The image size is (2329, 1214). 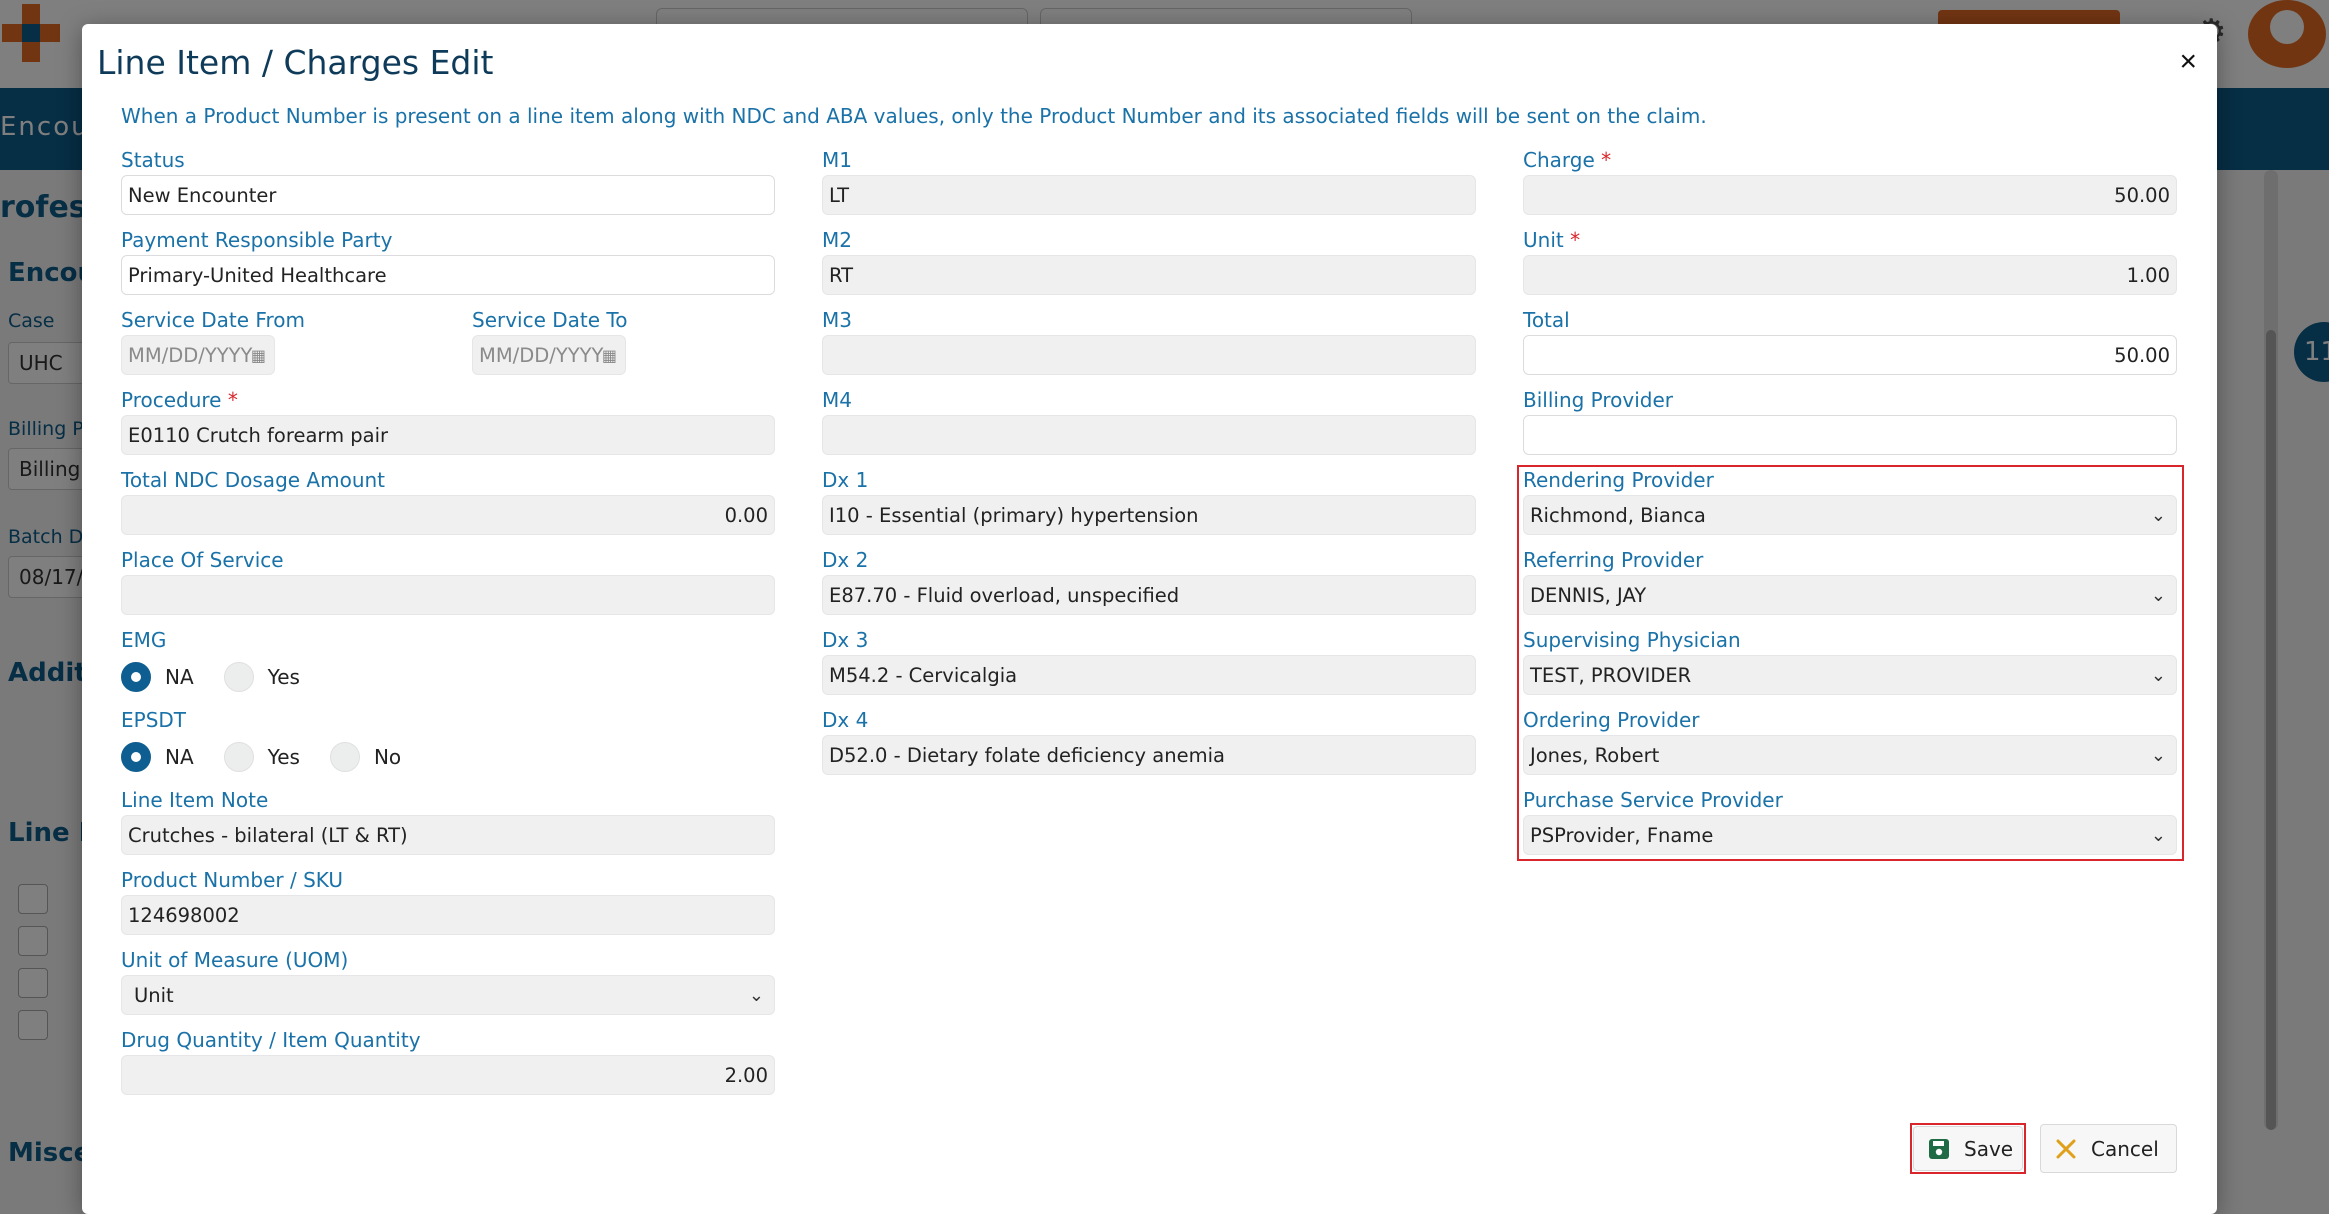 What do you see at coordinates (541, 355) in the screenshot?
I see `service-date-to-placeholder: MM/DD/YYYY` at bounding box center [541, 355].